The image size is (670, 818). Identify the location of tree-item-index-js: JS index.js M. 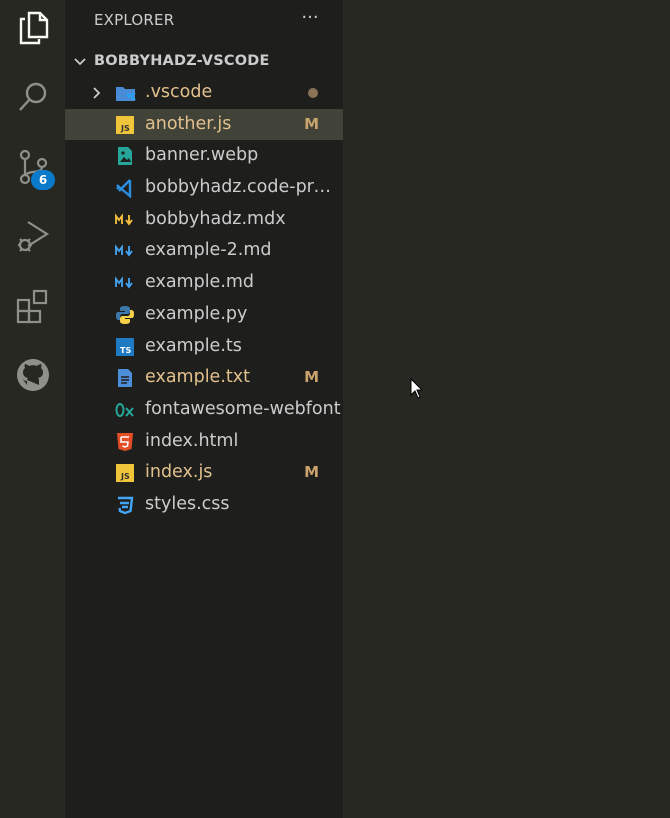
(204, 473).